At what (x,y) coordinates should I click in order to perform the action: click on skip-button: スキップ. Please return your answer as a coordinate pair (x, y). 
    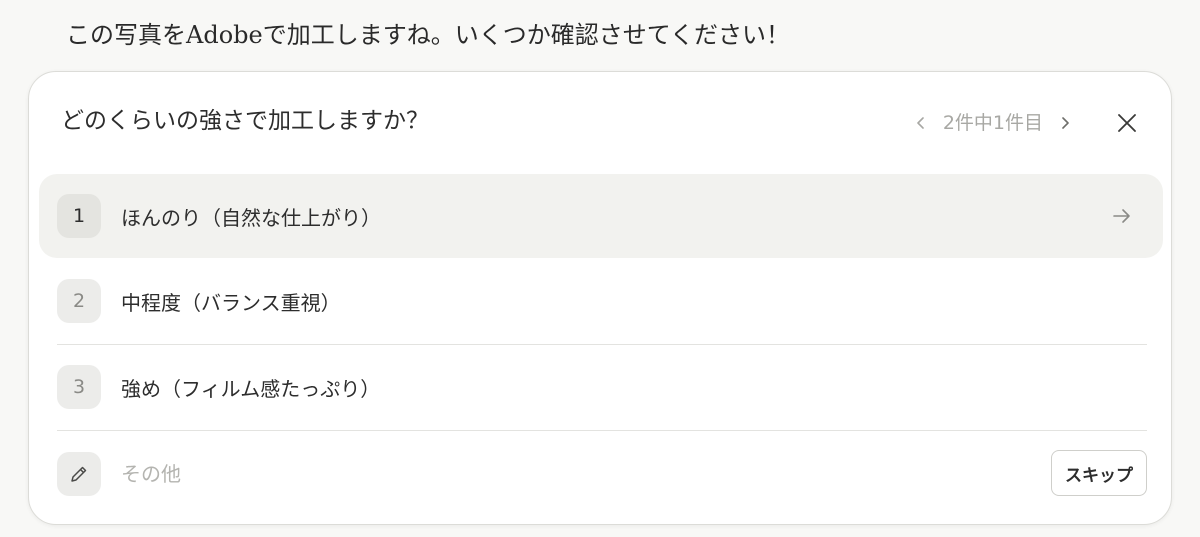
    Looking at the image, I should click on (1099, 473).